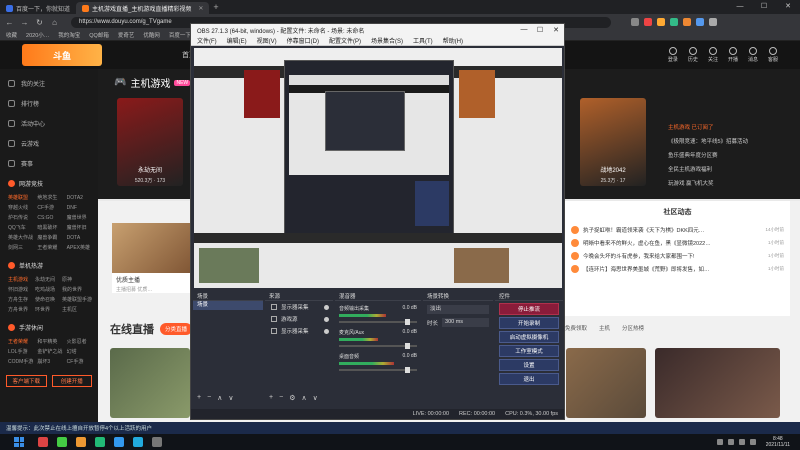 This screenshot has width=800, height=450. Describe the element at coordinates (20, 228) in the screenshot. I see `sidebar-game-link: QQ飞车` at that location.